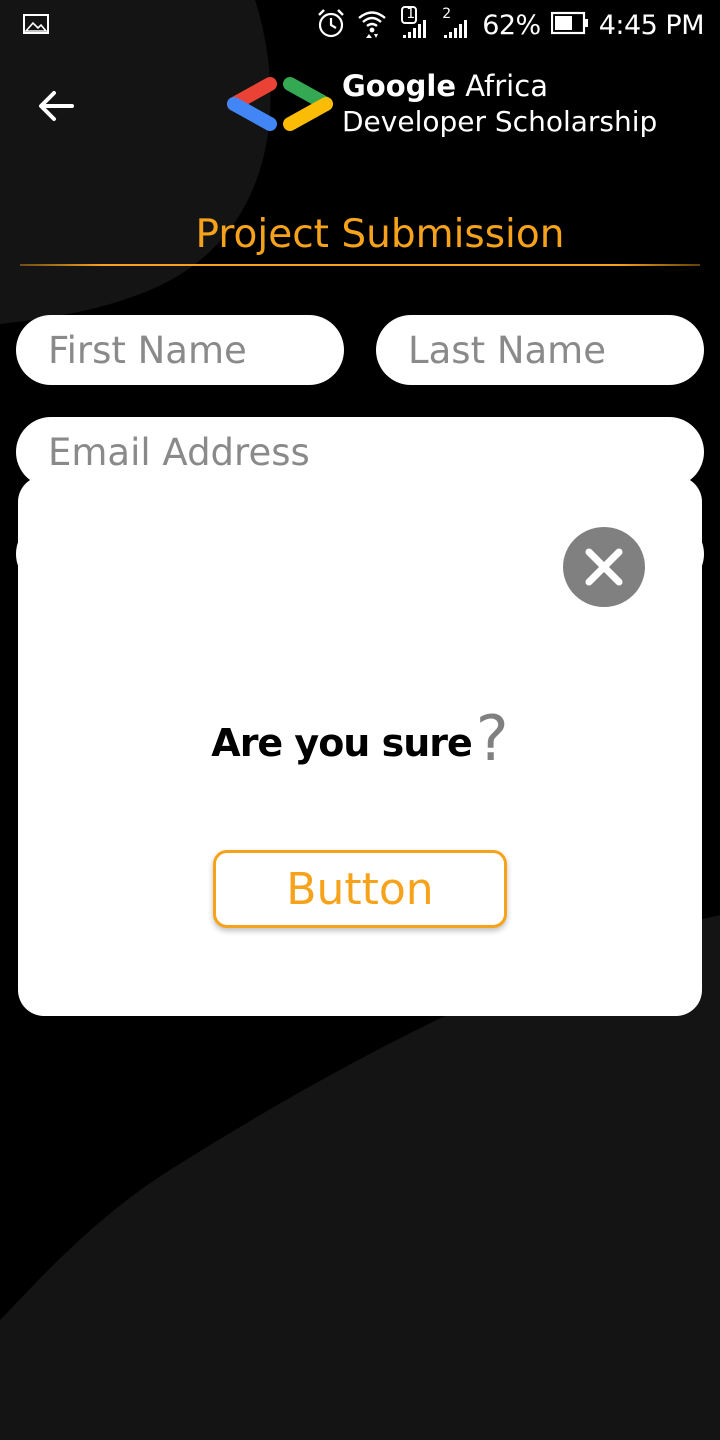 The height and width of the screenshot is (1440, 720). I want to click on status-bar: 1 2 62% 4:45 PM, so click(360, 25).